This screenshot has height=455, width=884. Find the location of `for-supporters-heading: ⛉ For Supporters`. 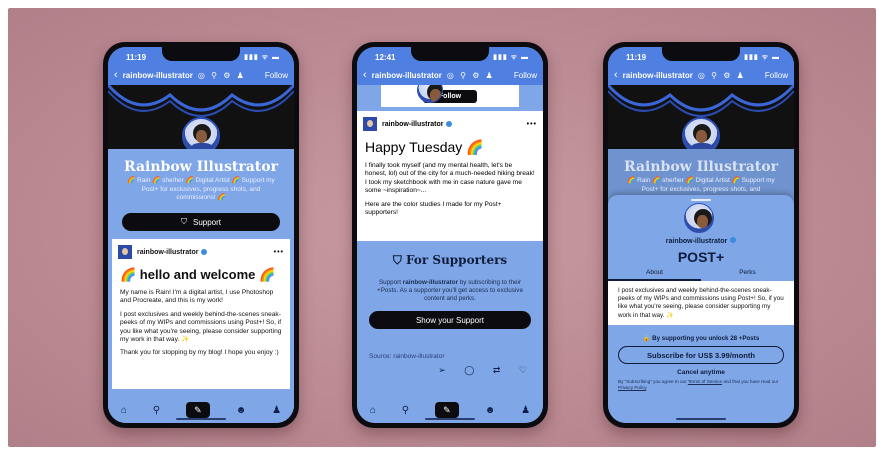

for-supporters-heading: ⛉ For Supporters is located at coordinates (450, 260).